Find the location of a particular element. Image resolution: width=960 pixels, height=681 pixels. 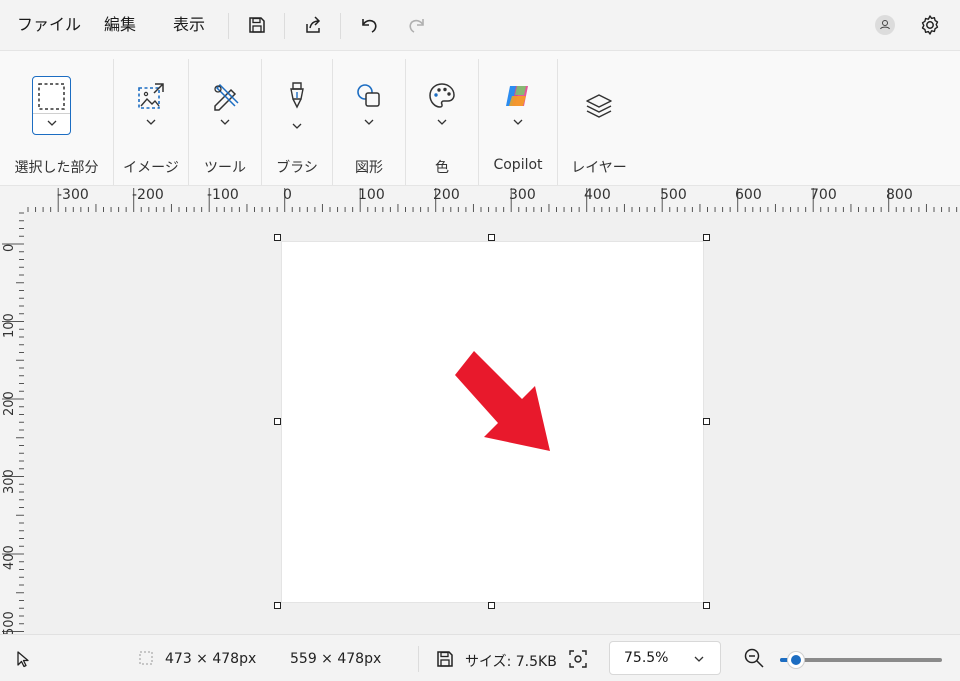

ribbon-label: ツール is located at coordinates (225, 168).